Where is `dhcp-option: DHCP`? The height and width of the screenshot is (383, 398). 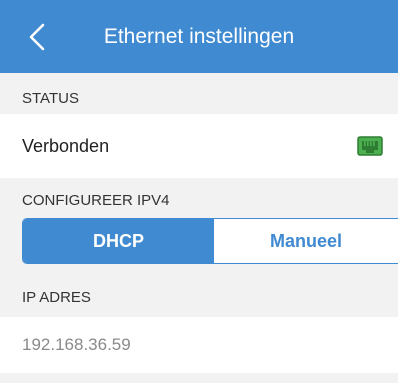
dhcp-option: DHCP is located at coordinates (118, 241).